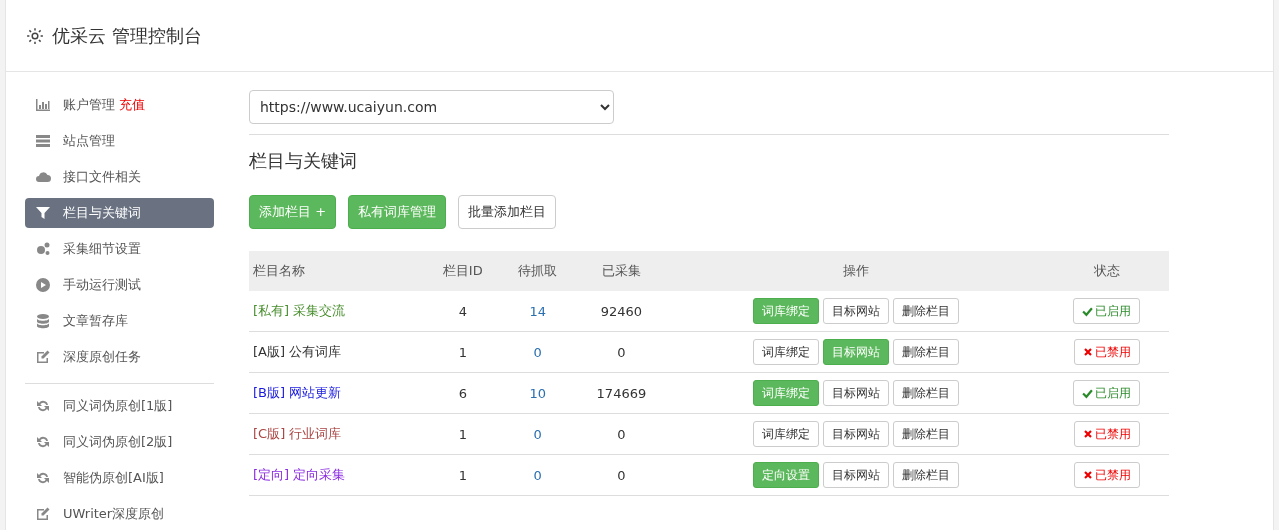 The image size is (1279, 530). What do you see at coordinates (537, 311) in the screenshot?
I see `table-cell: 14` at bounding box center [537, 311].